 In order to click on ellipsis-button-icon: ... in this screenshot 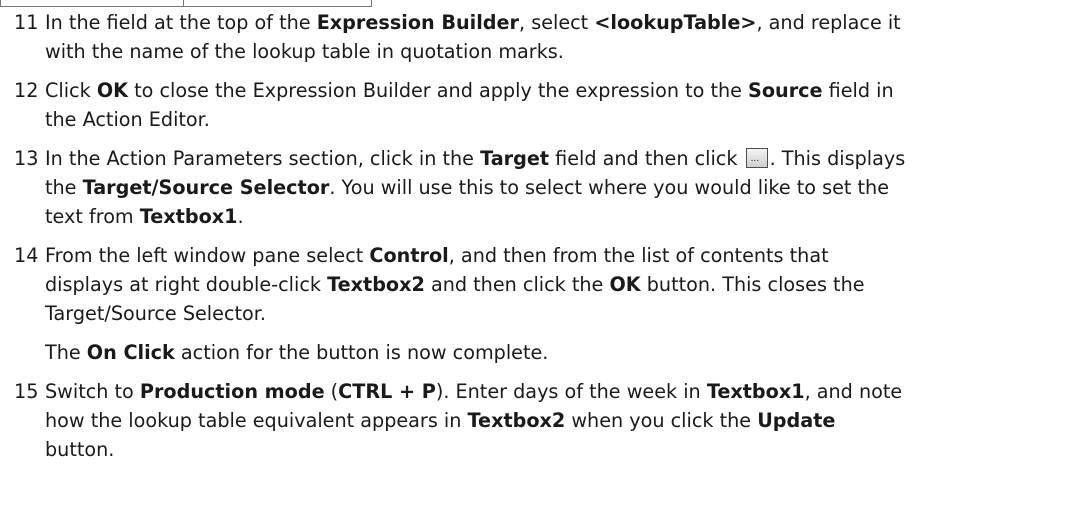, I will do `click(756, 158)`.